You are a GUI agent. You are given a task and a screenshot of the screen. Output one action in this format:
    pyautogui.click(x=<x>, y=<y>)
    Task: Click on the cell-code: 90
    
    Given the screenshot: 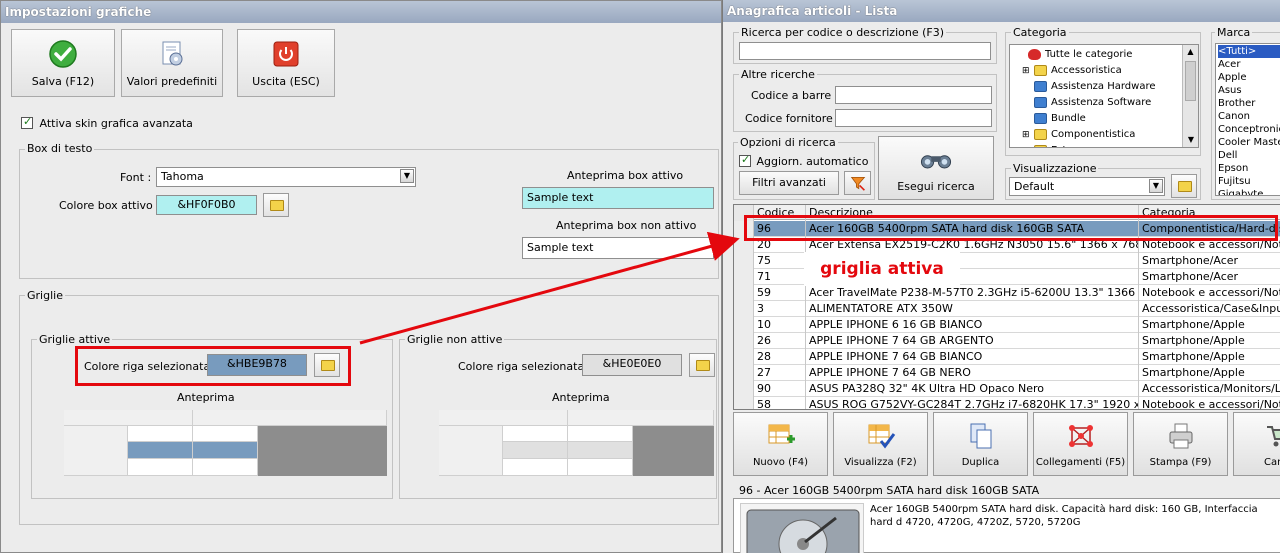 What is the action you would take?
    pyautogui.click(x=780, y=389)
    